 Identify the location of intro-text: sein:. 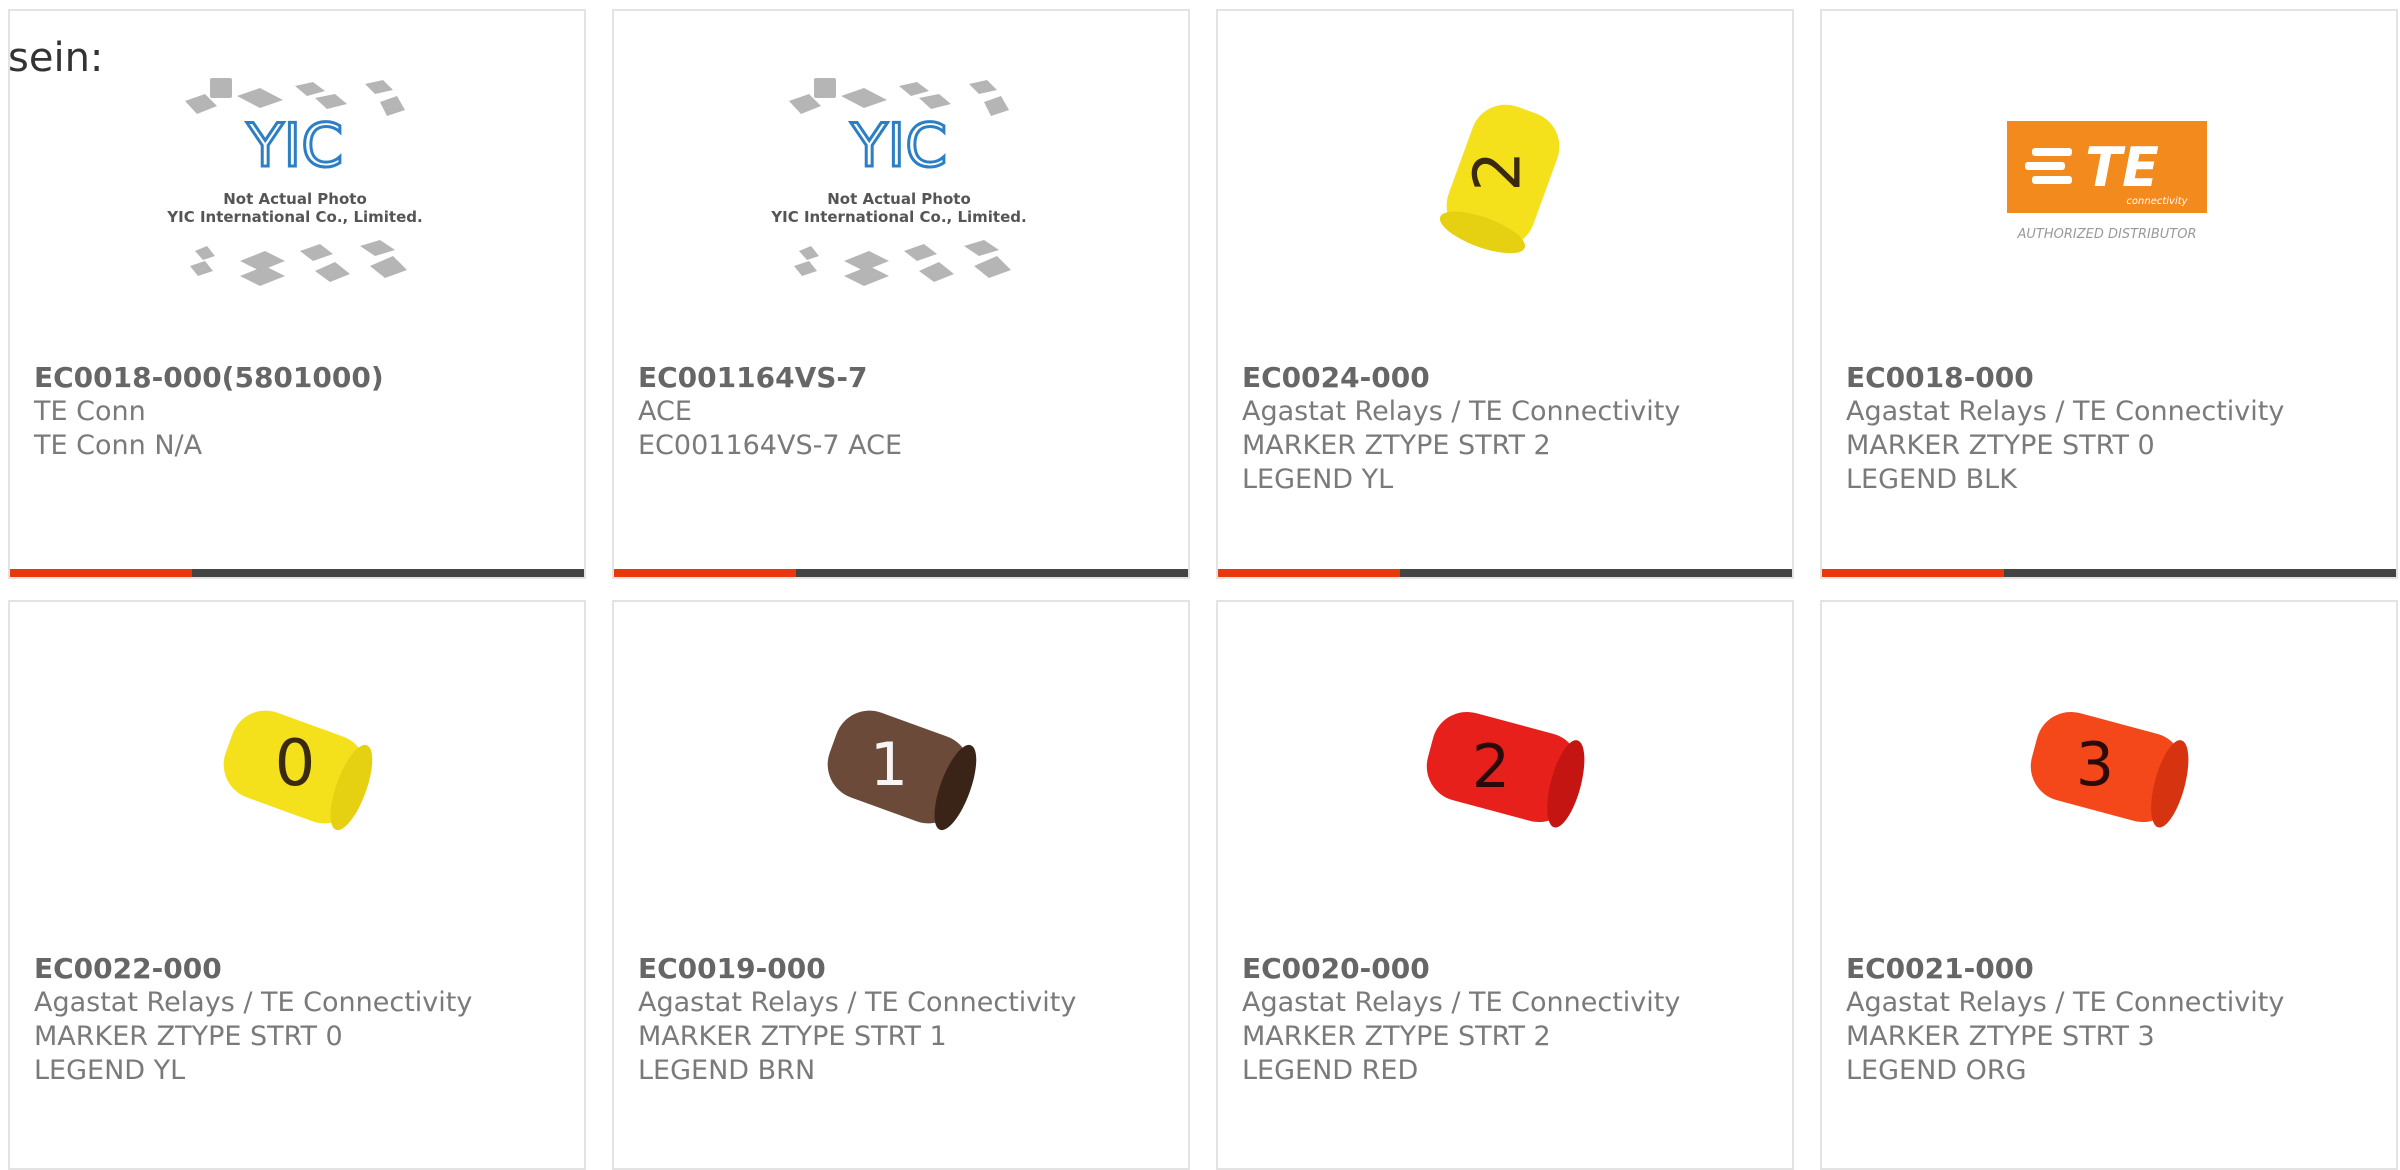
(56, 58).